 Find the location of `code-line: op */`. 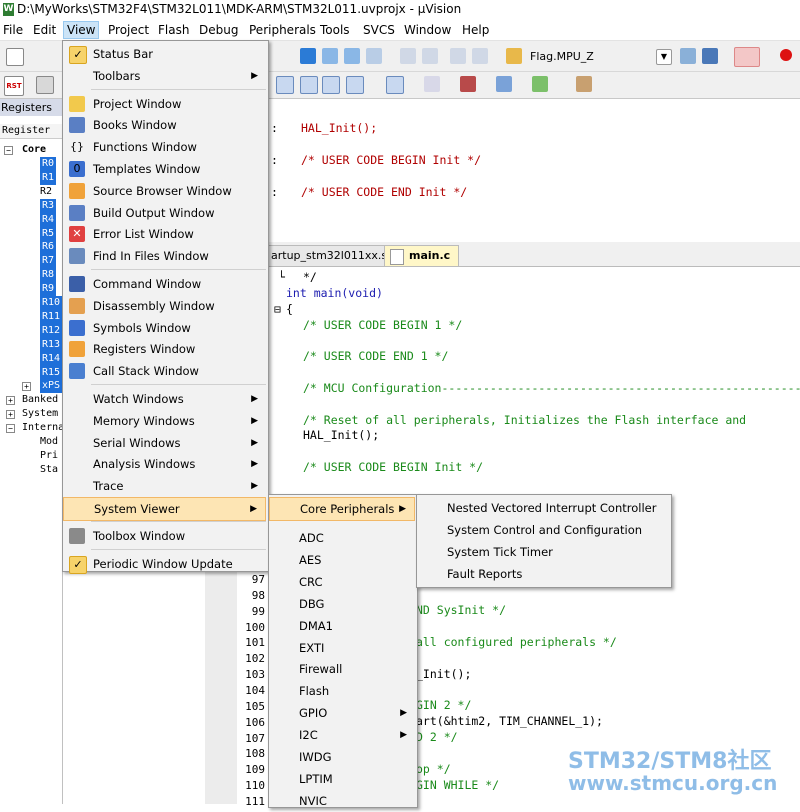

code-line: op */ is located at coordinates (433, 769).